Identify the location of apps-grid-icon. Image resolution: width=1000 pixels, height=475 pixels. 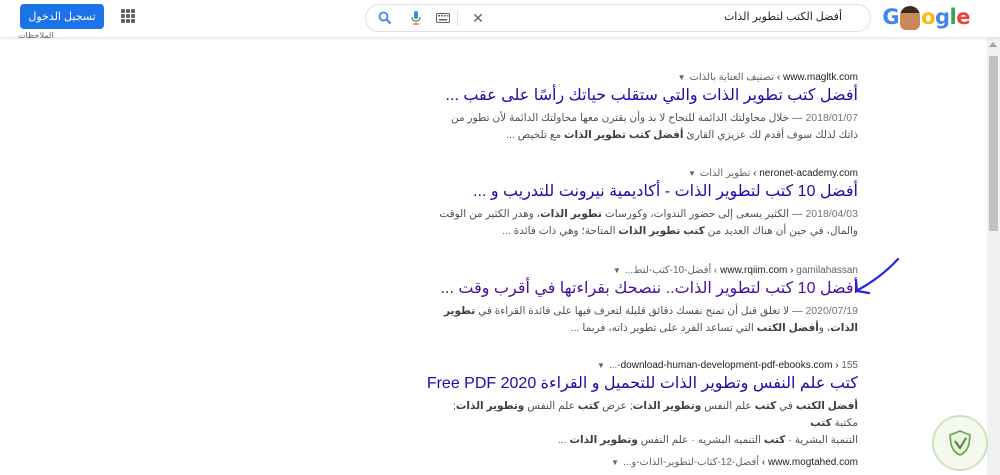
(128, 16).